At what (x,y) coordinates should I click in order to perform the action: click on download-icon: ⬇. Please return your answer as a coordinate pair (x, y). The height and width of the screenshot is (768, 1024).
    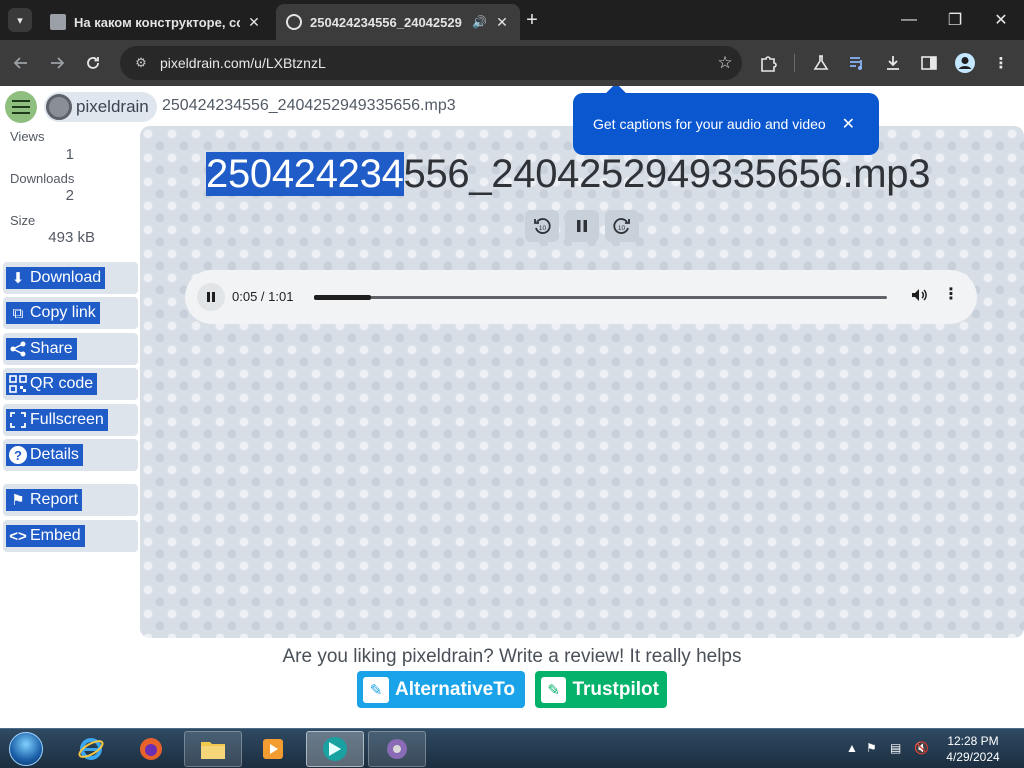
    Looking at the image, I should click on (18, 278).